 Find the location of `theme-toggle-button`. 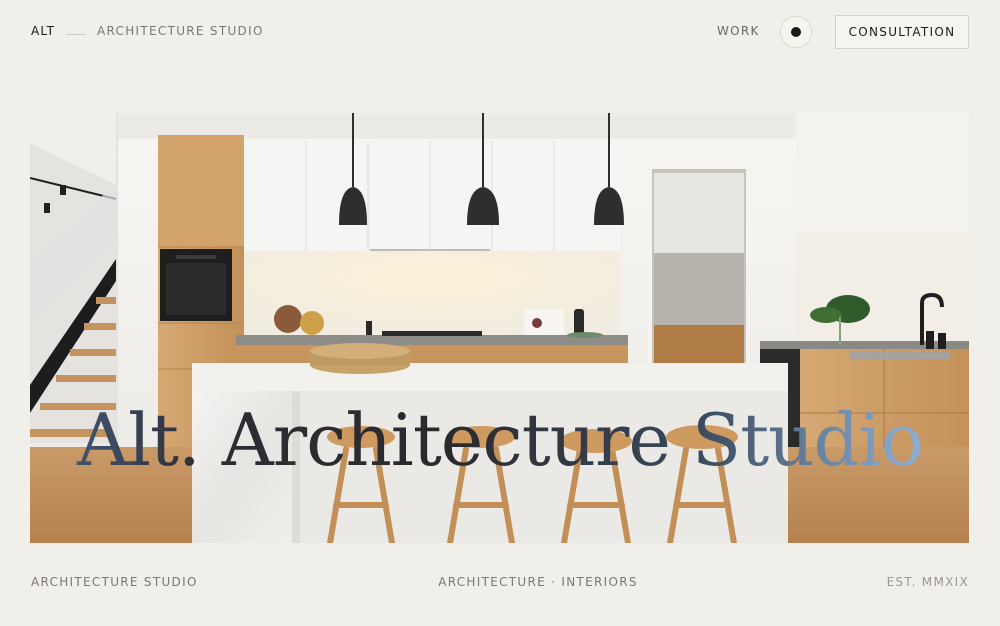

theme-toggle-button is located at coordinates (796, 32).